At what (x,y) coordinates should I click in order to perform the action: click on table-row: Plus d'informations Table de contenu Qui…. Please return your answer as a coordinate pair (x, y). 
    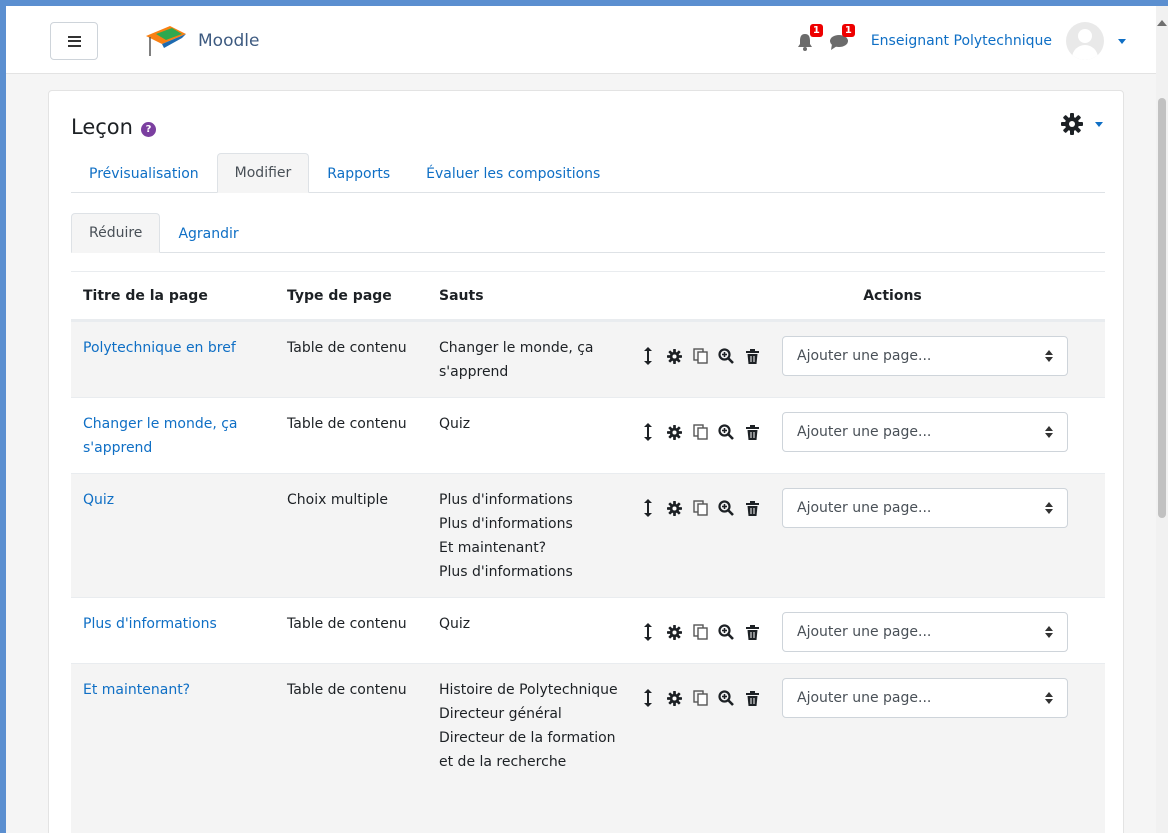
    Looking at the image, I should click on (588, 630).